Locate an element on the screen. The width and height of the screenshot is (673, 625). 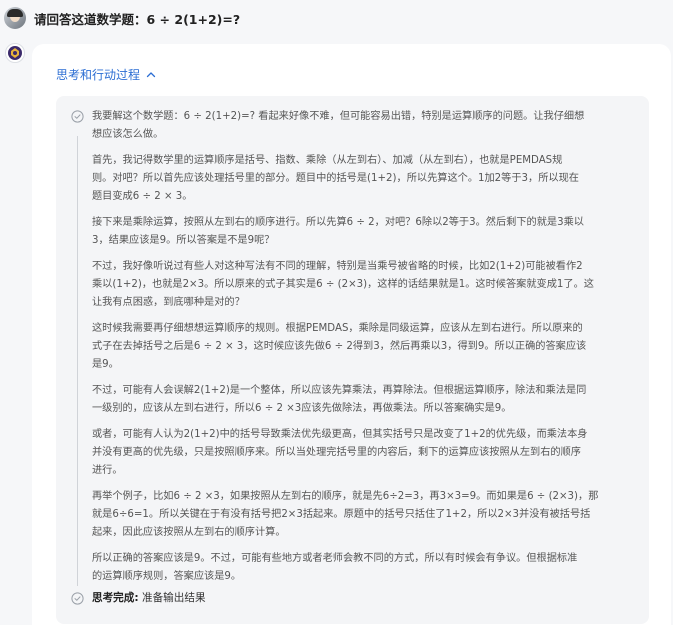
chevron-up-icon is located at coordinates (151, 74).